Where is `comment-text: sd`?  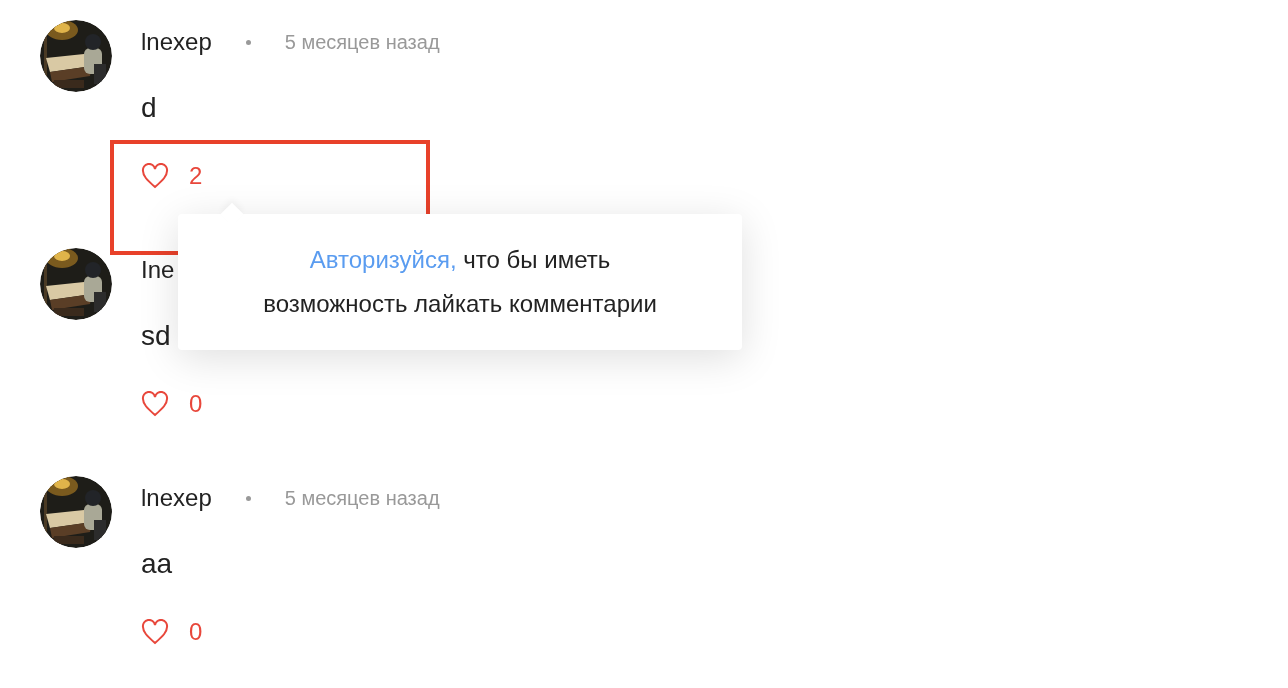
comment-text: sd is located at coordinates (156, 336).